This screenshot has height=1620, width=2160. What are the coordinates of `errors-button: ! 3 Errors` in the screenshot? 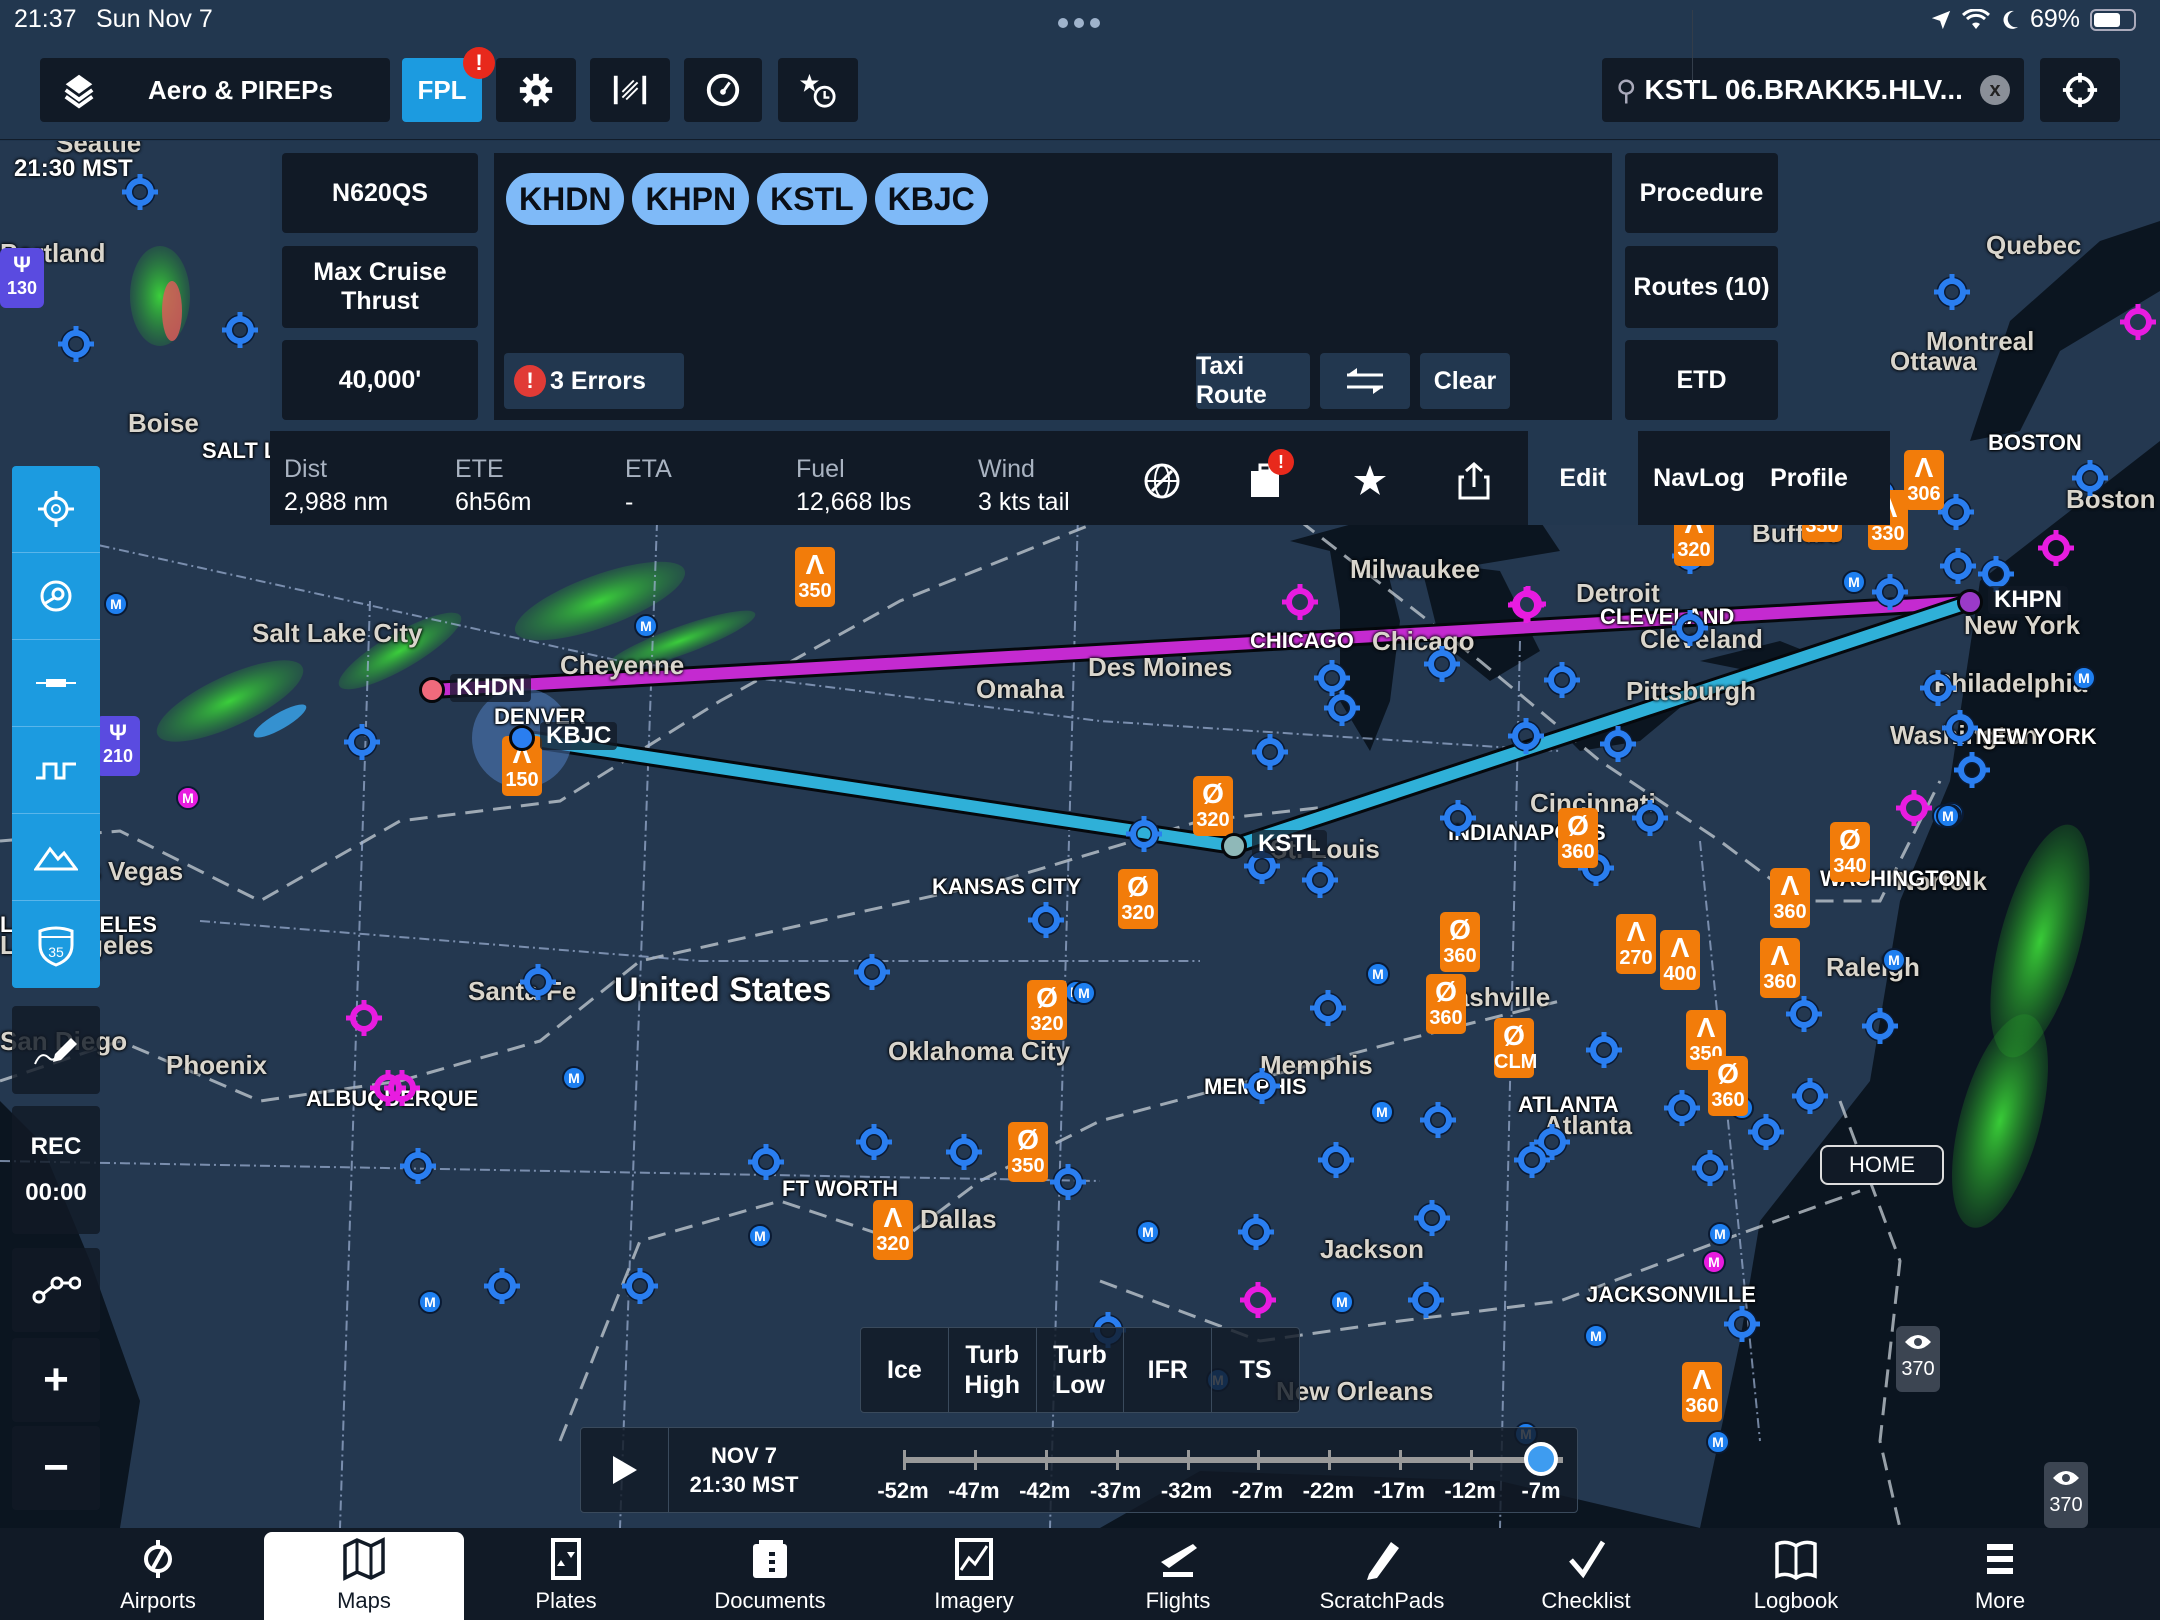 It's located at (594, 381).